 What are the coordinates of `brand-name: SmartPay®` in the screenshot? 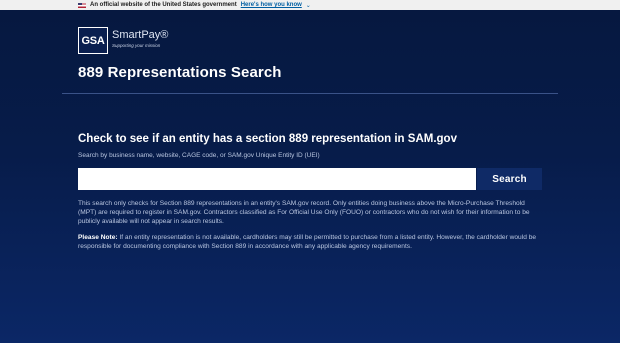 It's located at (140, 35).